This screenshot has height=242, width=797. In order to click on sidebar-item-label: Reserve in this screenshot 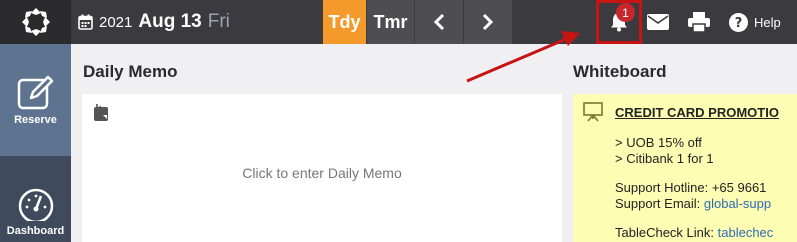, I will do `click(35, 120)`.